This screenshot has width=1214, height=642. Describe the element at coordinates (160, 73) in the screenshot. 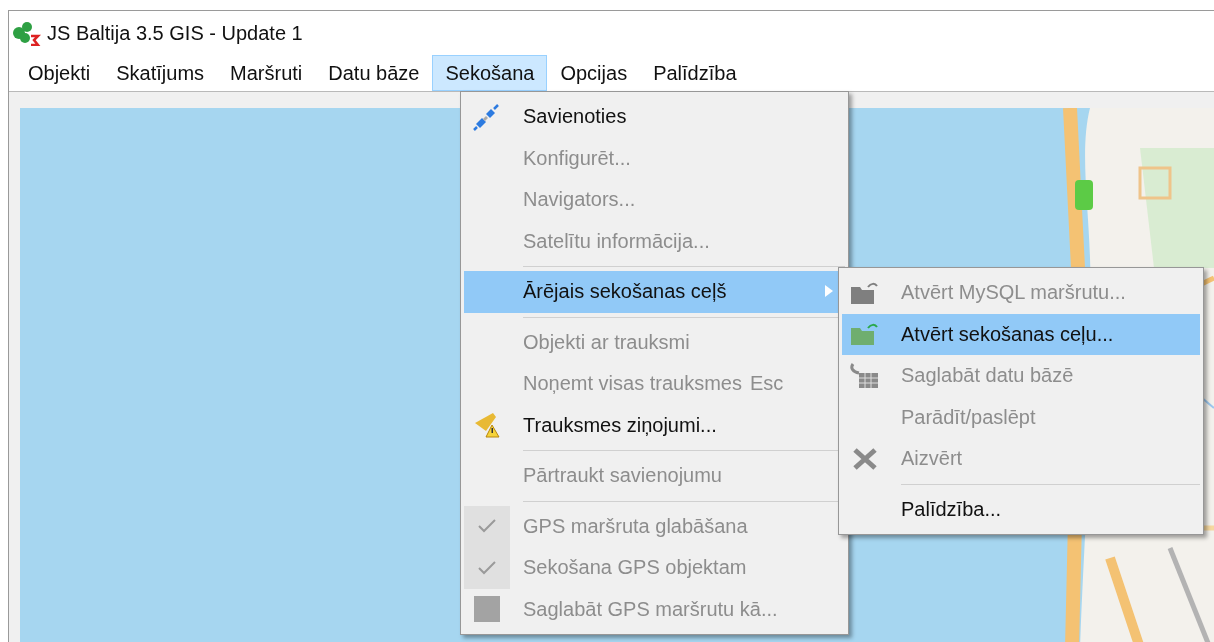

I see `menu-bar-item: Skatījums` at that location.